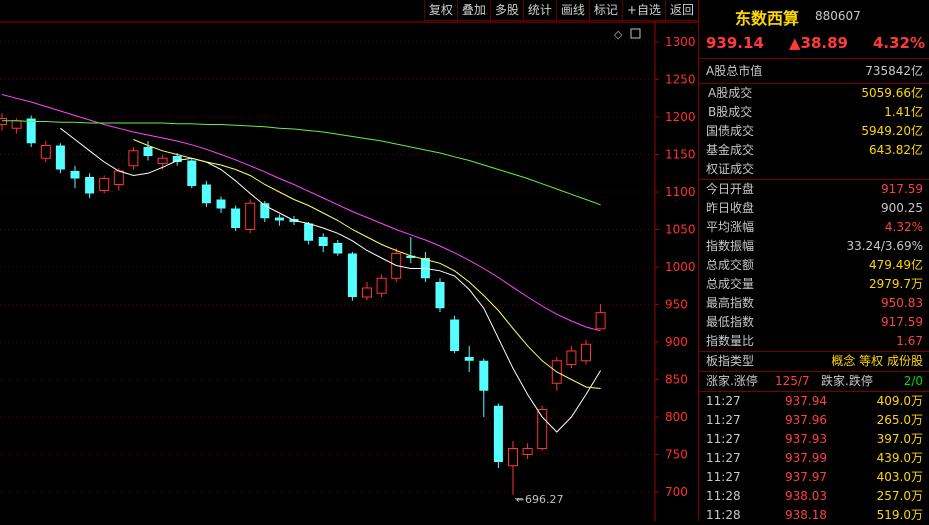  What do you see at coordinates (676, 417) in the screenshot?
I see `y-tick-label: 800` at bounding box center [676, 417].